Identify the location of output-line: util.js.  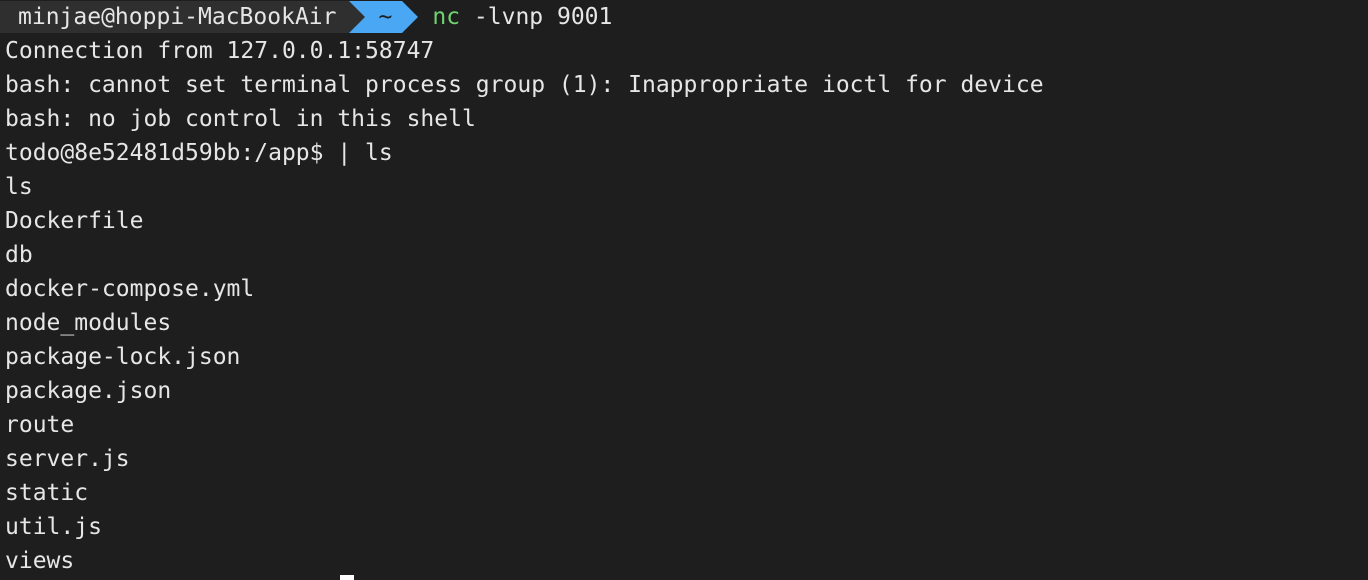
(53, 527).